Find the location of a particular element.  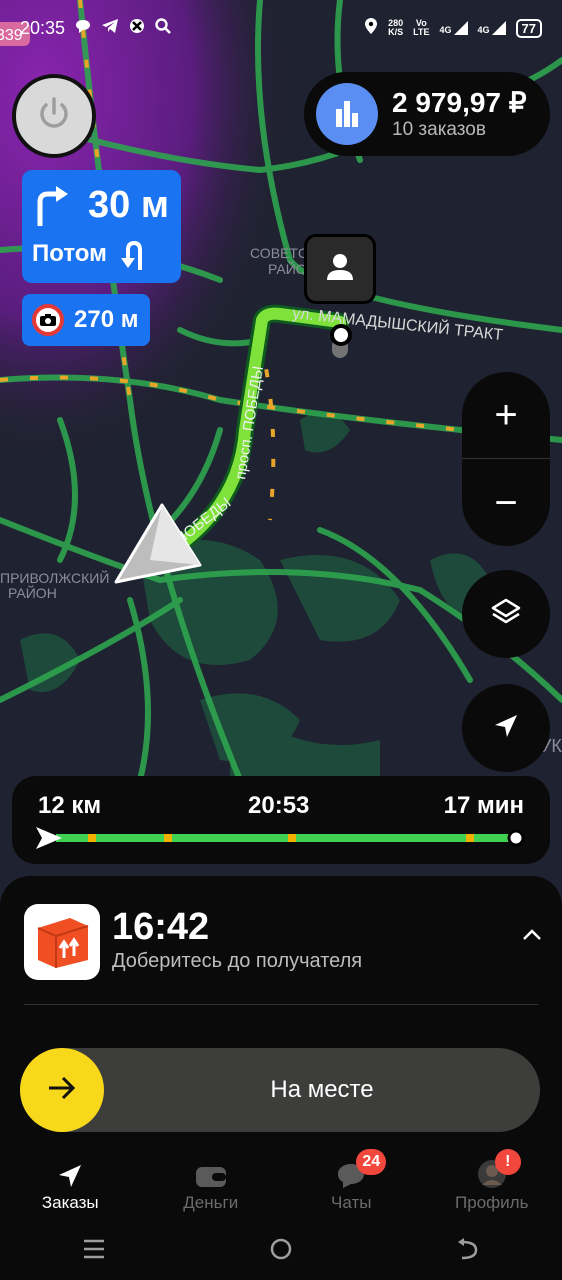

nav-profile: ! Профиль is located at coordinates (492, 1184).